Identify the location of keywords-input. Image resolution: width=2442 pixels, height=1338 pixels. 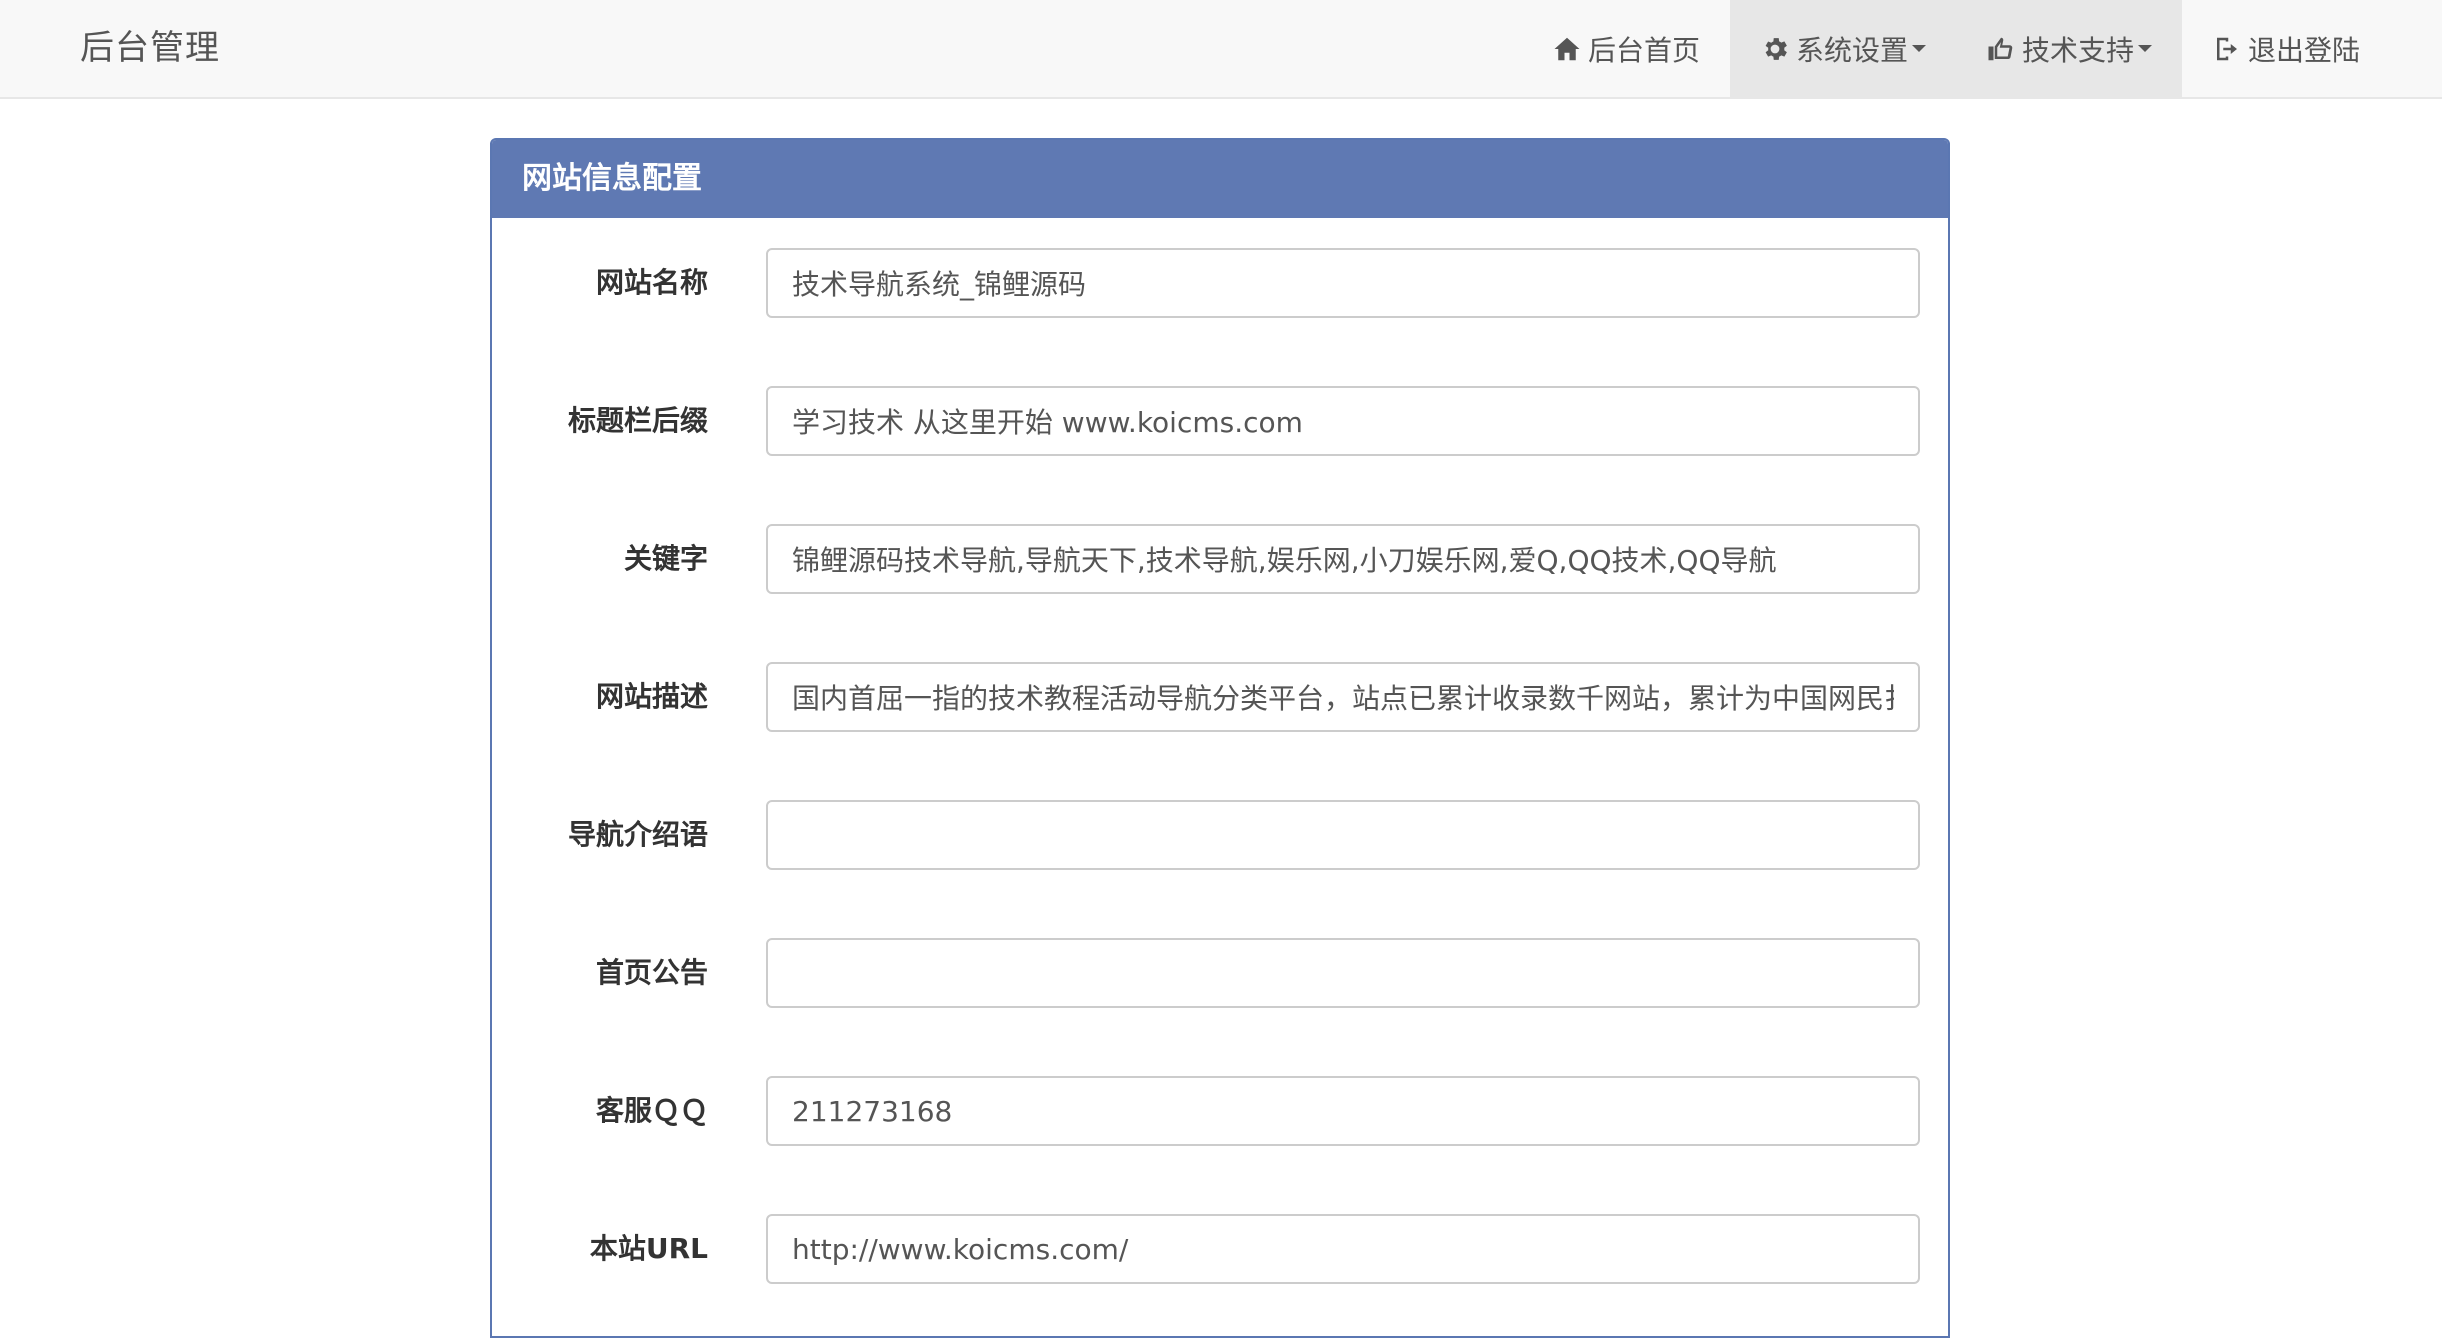
(1343, 559).